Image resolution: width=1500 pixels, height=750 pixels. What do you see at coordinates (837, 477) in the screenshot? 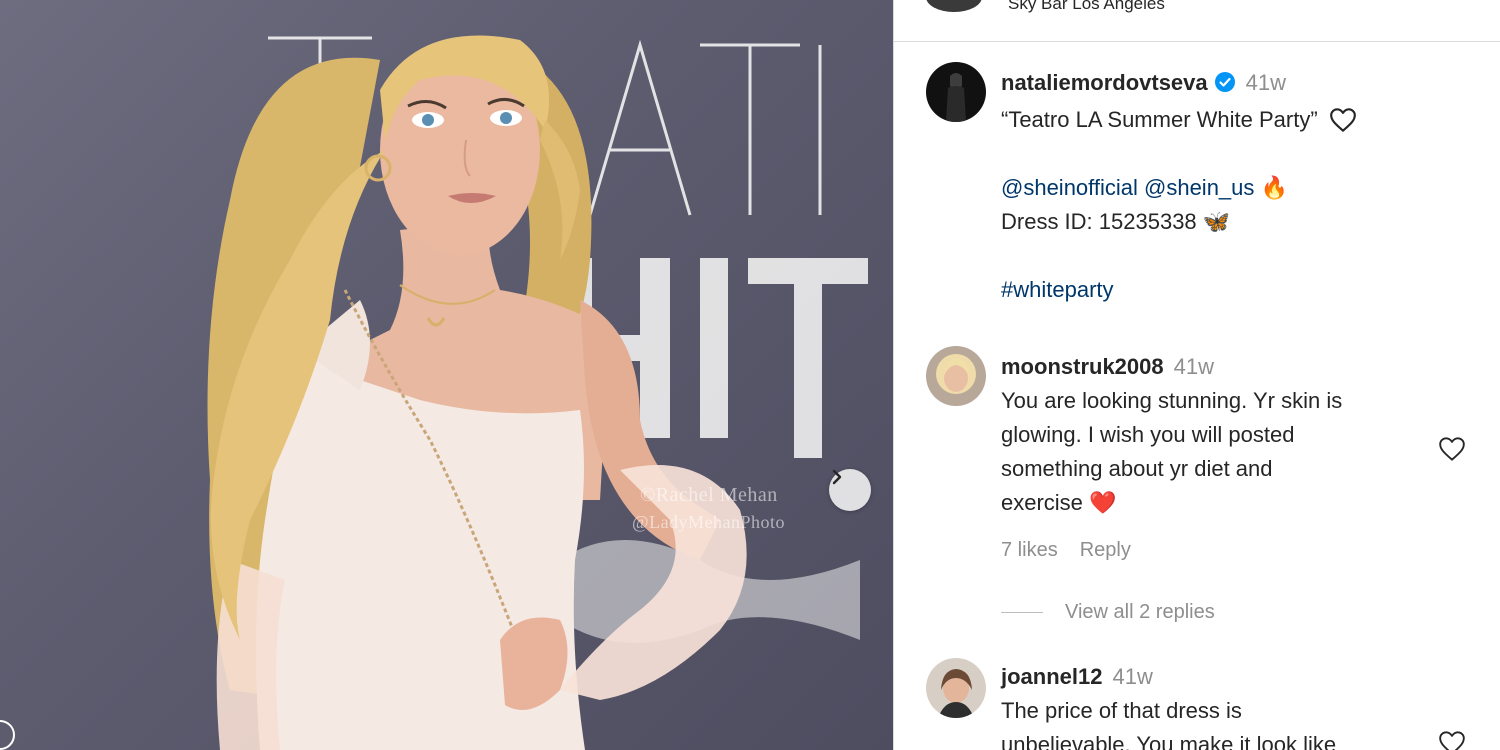
I see `chevron-right-icon` at bounding box center [837, 477].